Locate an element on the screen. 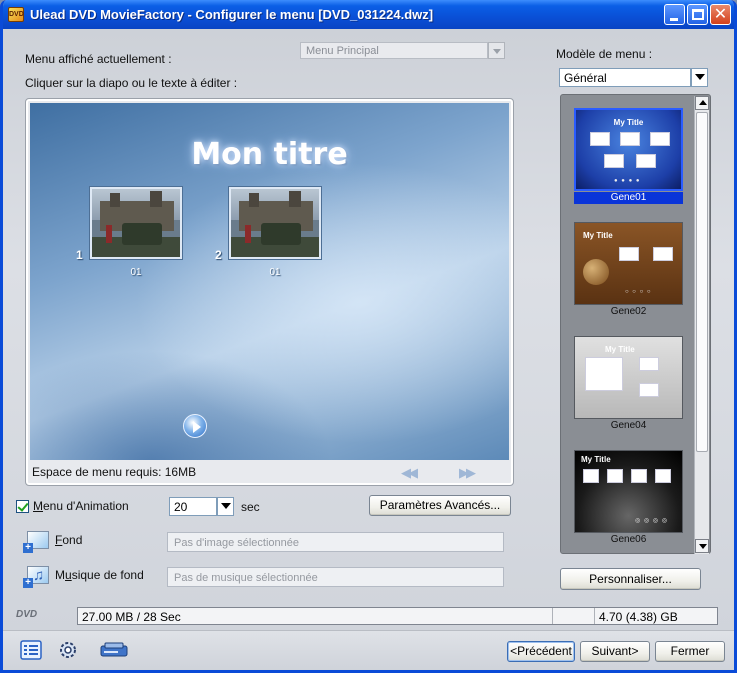 Image resolution: width=737 pixels, height=673 pixels. disc-capacity-text: 4.70 (4.38) GB is located at coordinates (638, 617).